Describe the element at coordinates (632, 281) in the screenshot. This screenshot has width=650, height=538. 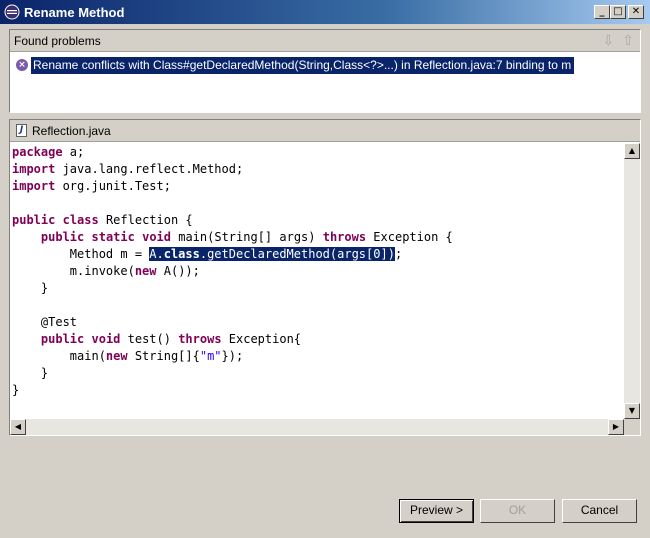
I see `vertical-scrollbar: ▲ ▼` at that location.